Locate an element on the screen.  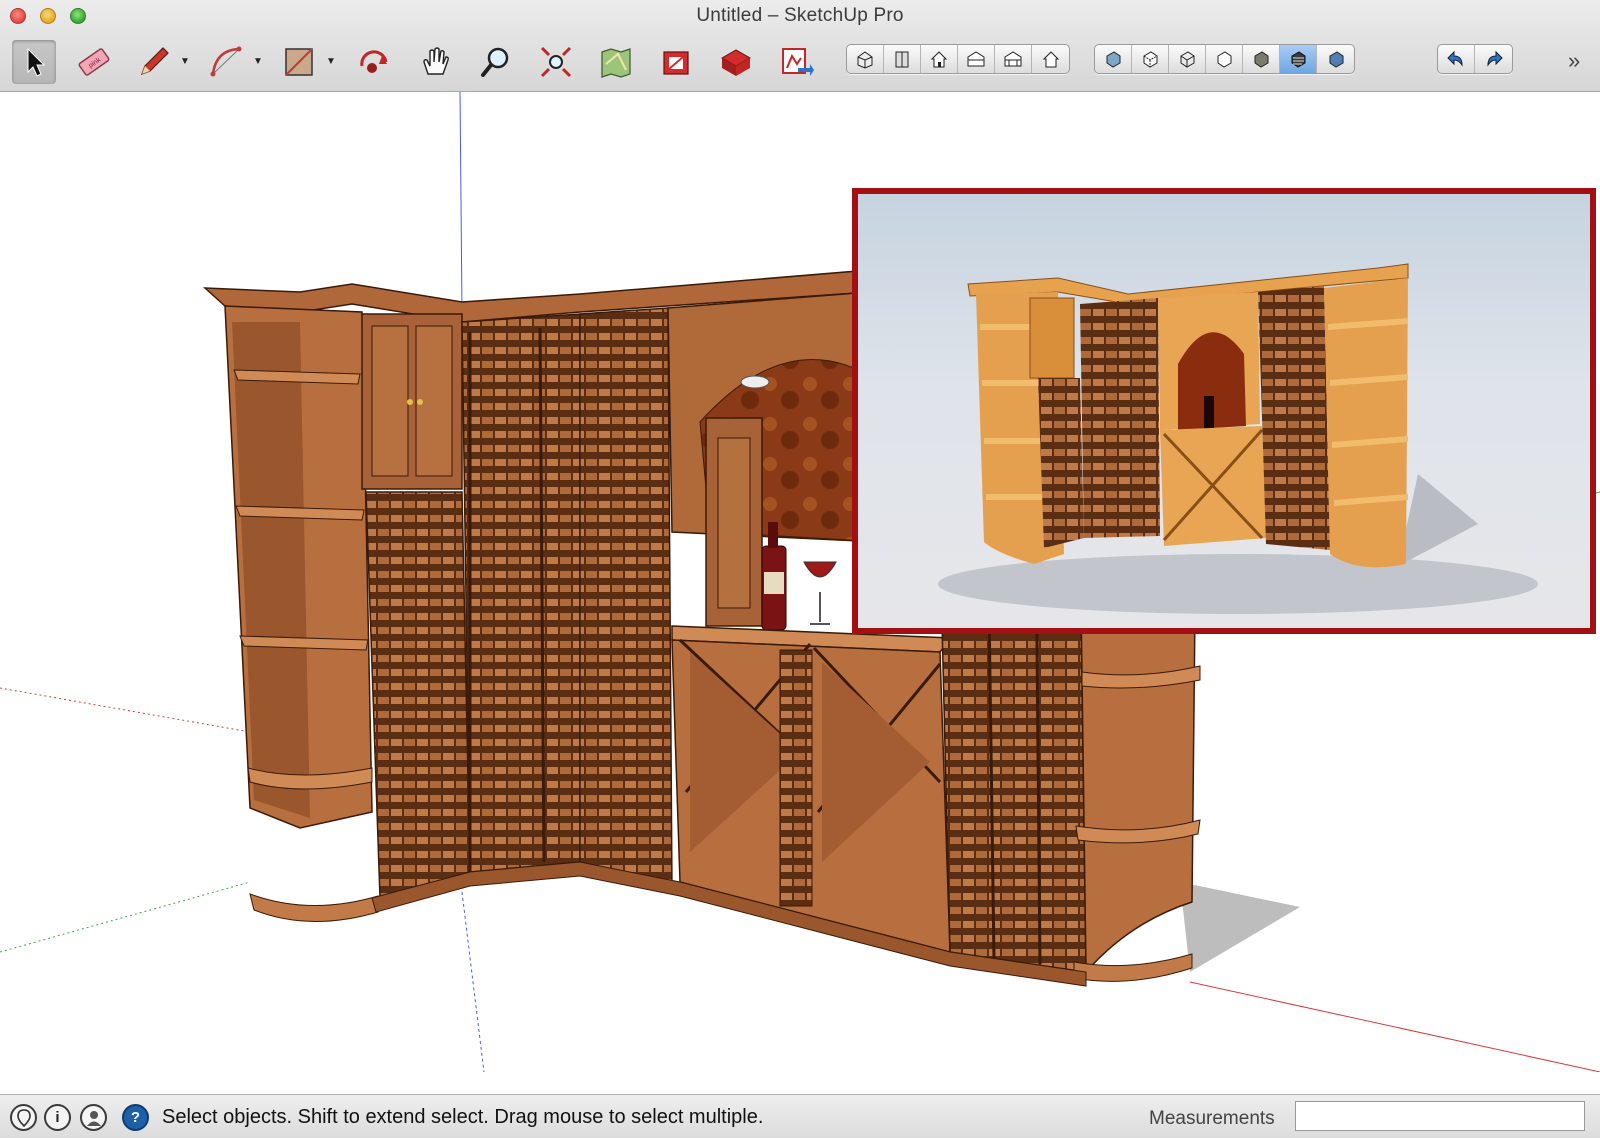
rendered-wine-cellar-image is located at coordinates (1238, 438).